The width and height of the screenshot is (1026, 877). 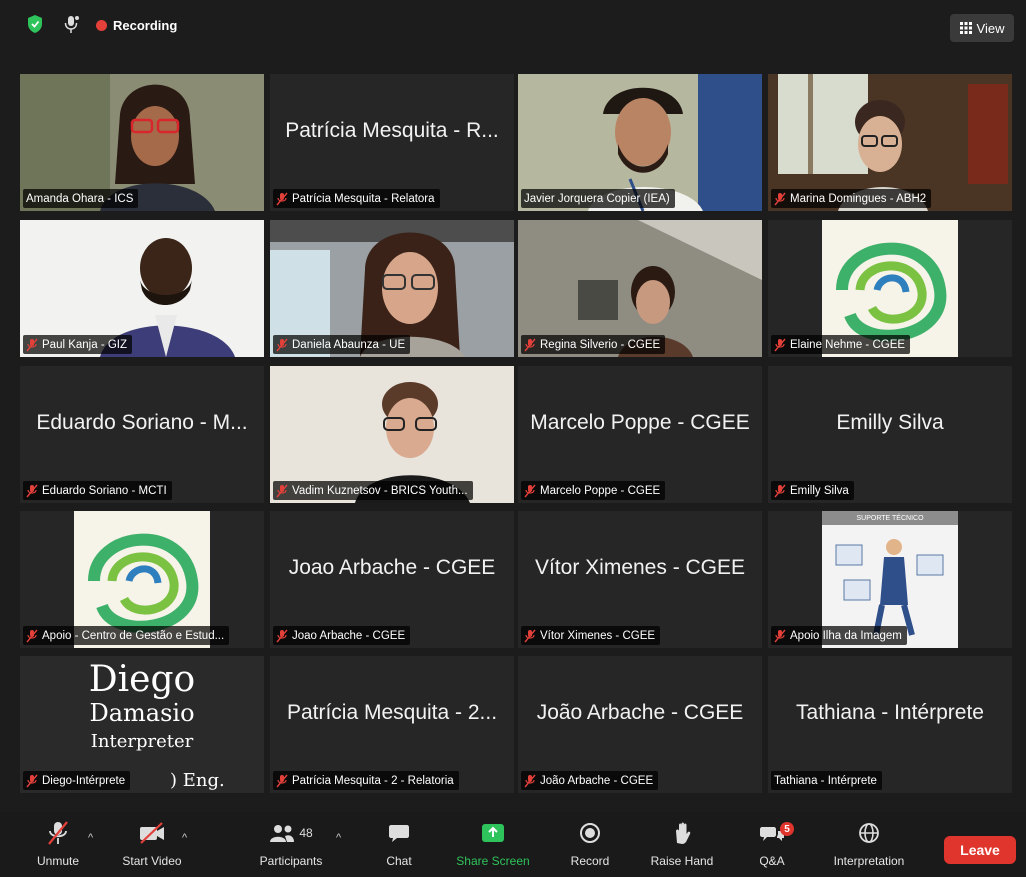 I want to click on share-screen-icon, so click(x=493, y=833).